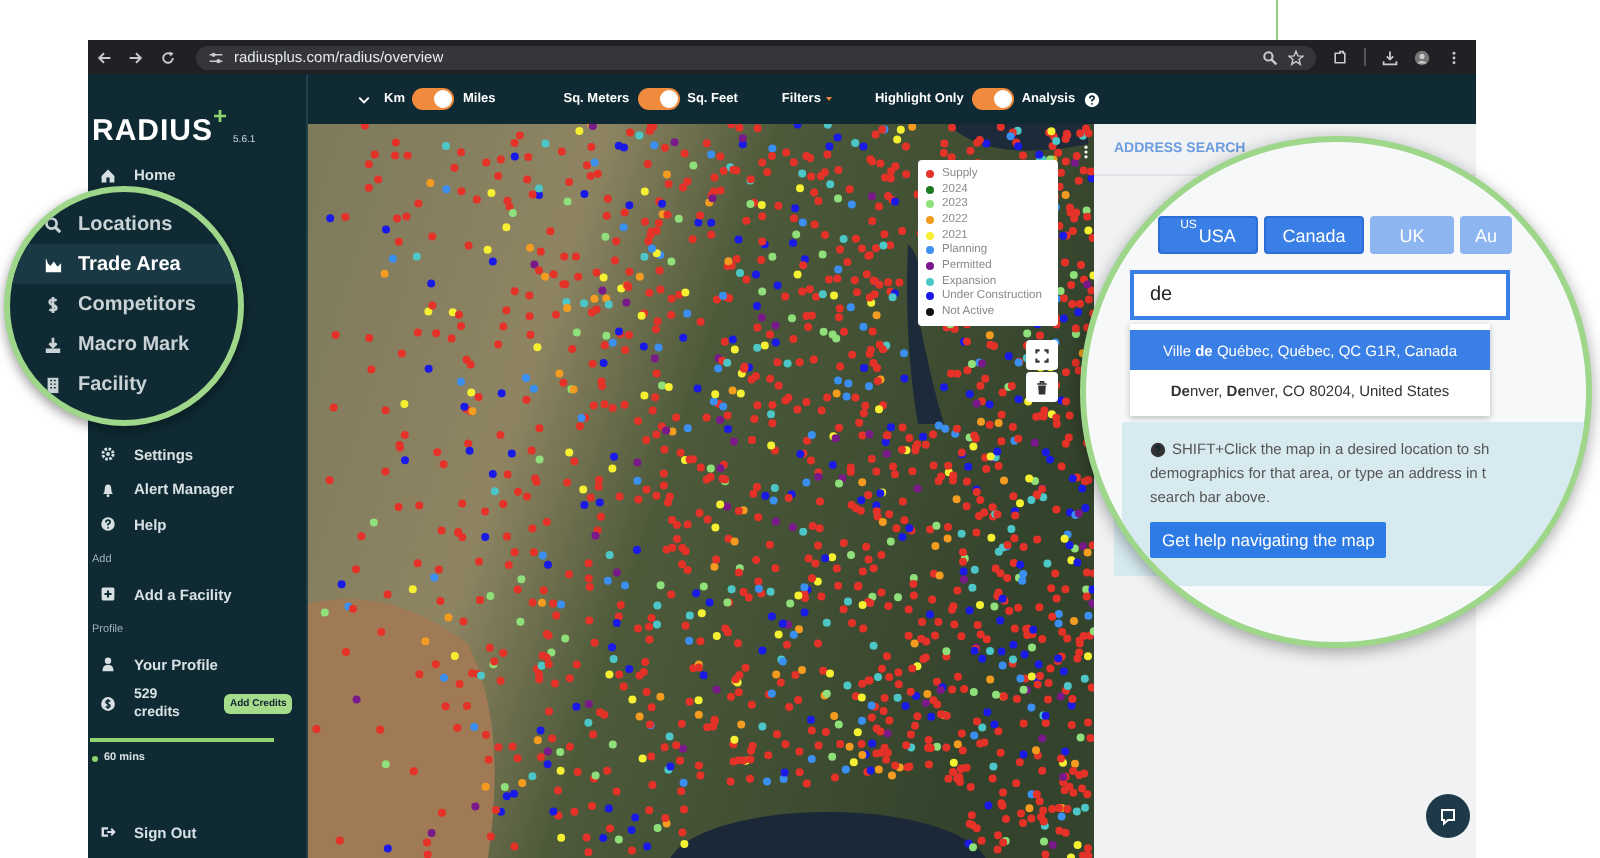 The height and width of the screenshot is (858, 1600). I want to click on bell-icon, so click(108, 489).